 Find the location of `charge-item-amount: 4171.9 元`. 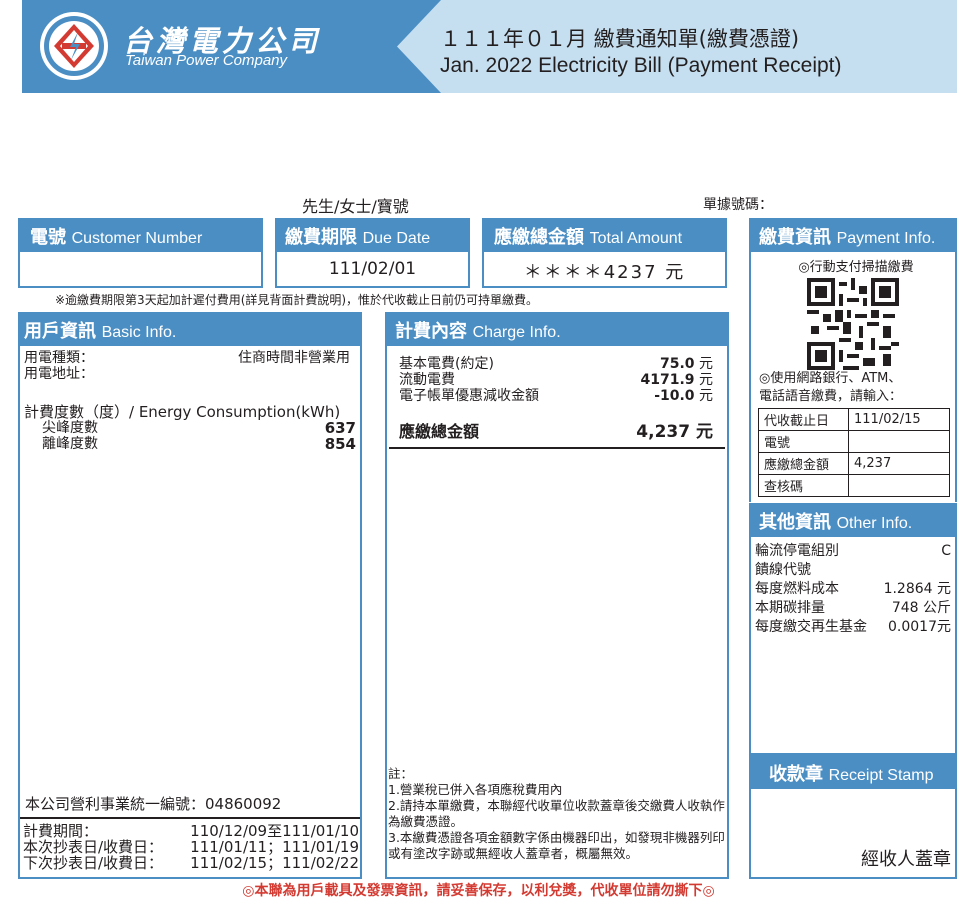

charge-item-amount: 4171.9 元 is located at coordinates (677, 380).